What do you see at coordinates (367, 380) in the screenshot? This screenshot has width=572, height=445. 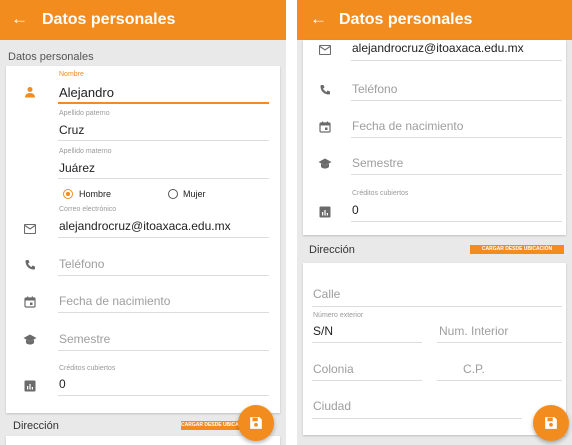 I see `colonia-underline` at bounding box center [367, 380].